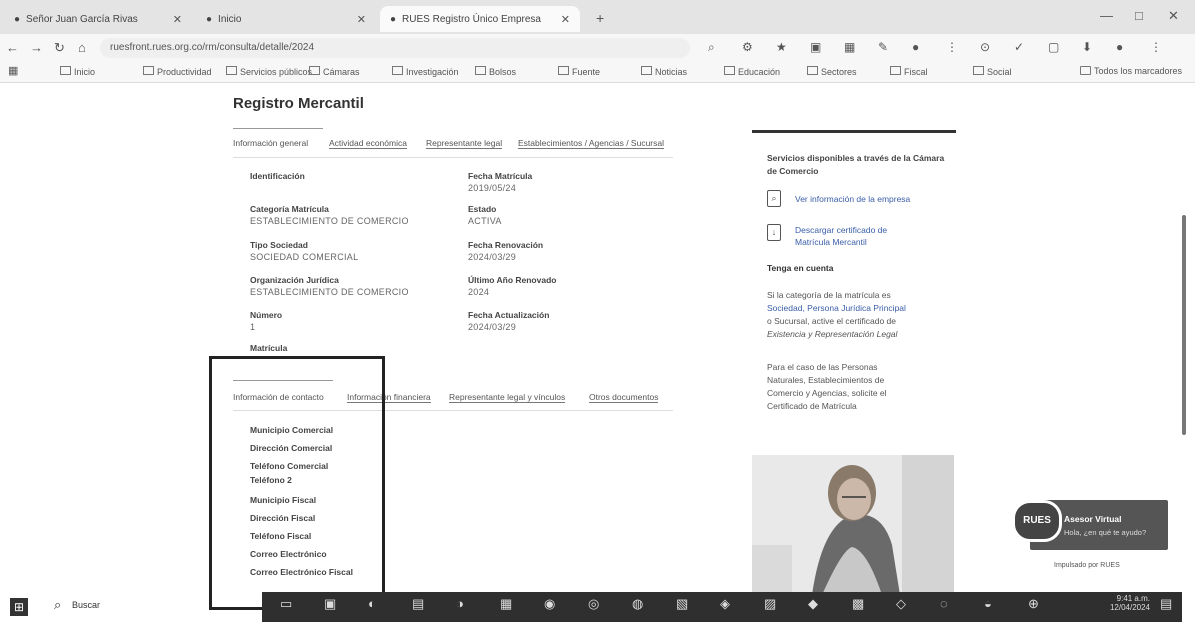 The image size is (1195, 622). I want to click on all-bookmarks-folder: Todos los marcadores, so click(1131, 71).